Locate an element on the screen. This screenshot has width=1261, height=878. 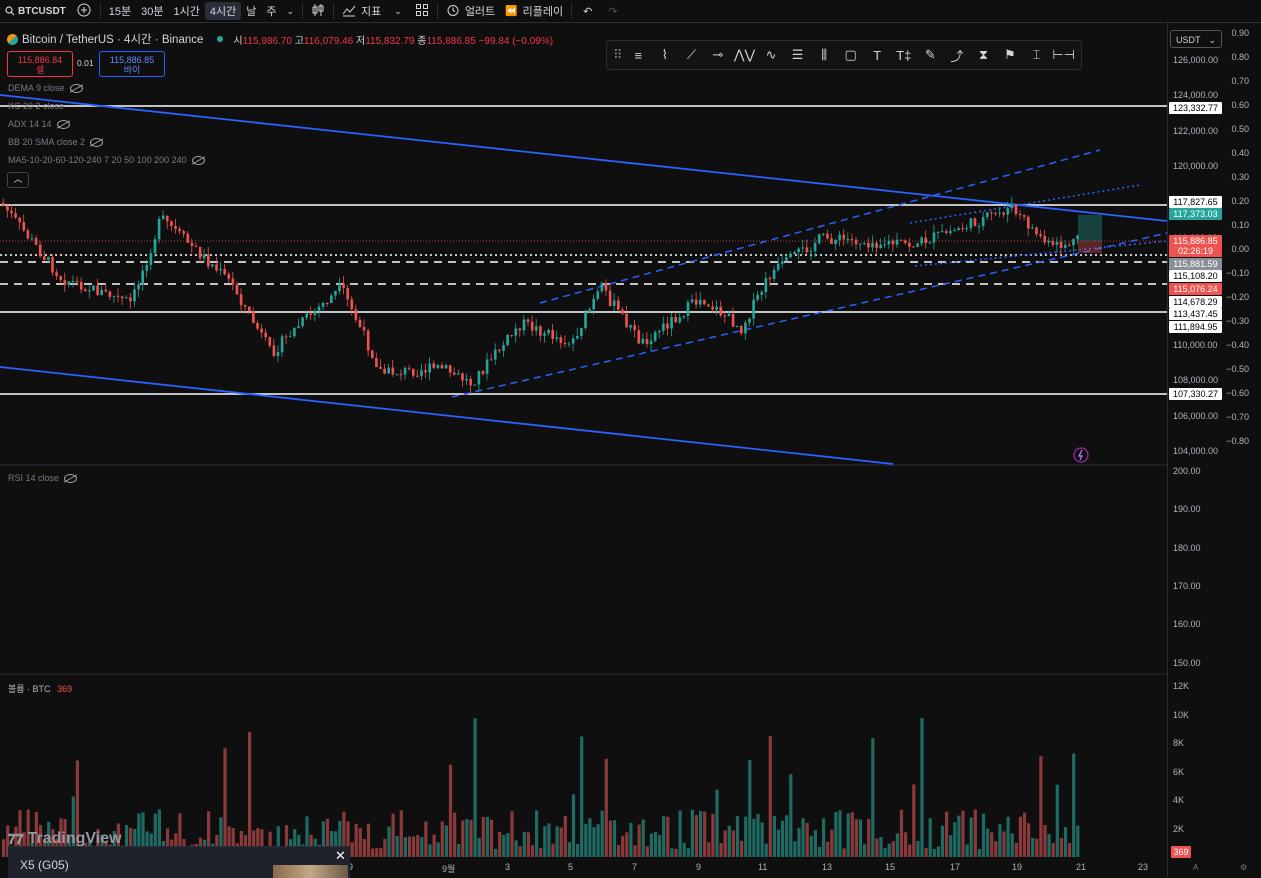
indicators-button: 지표 is located at coordinates (361, 11).